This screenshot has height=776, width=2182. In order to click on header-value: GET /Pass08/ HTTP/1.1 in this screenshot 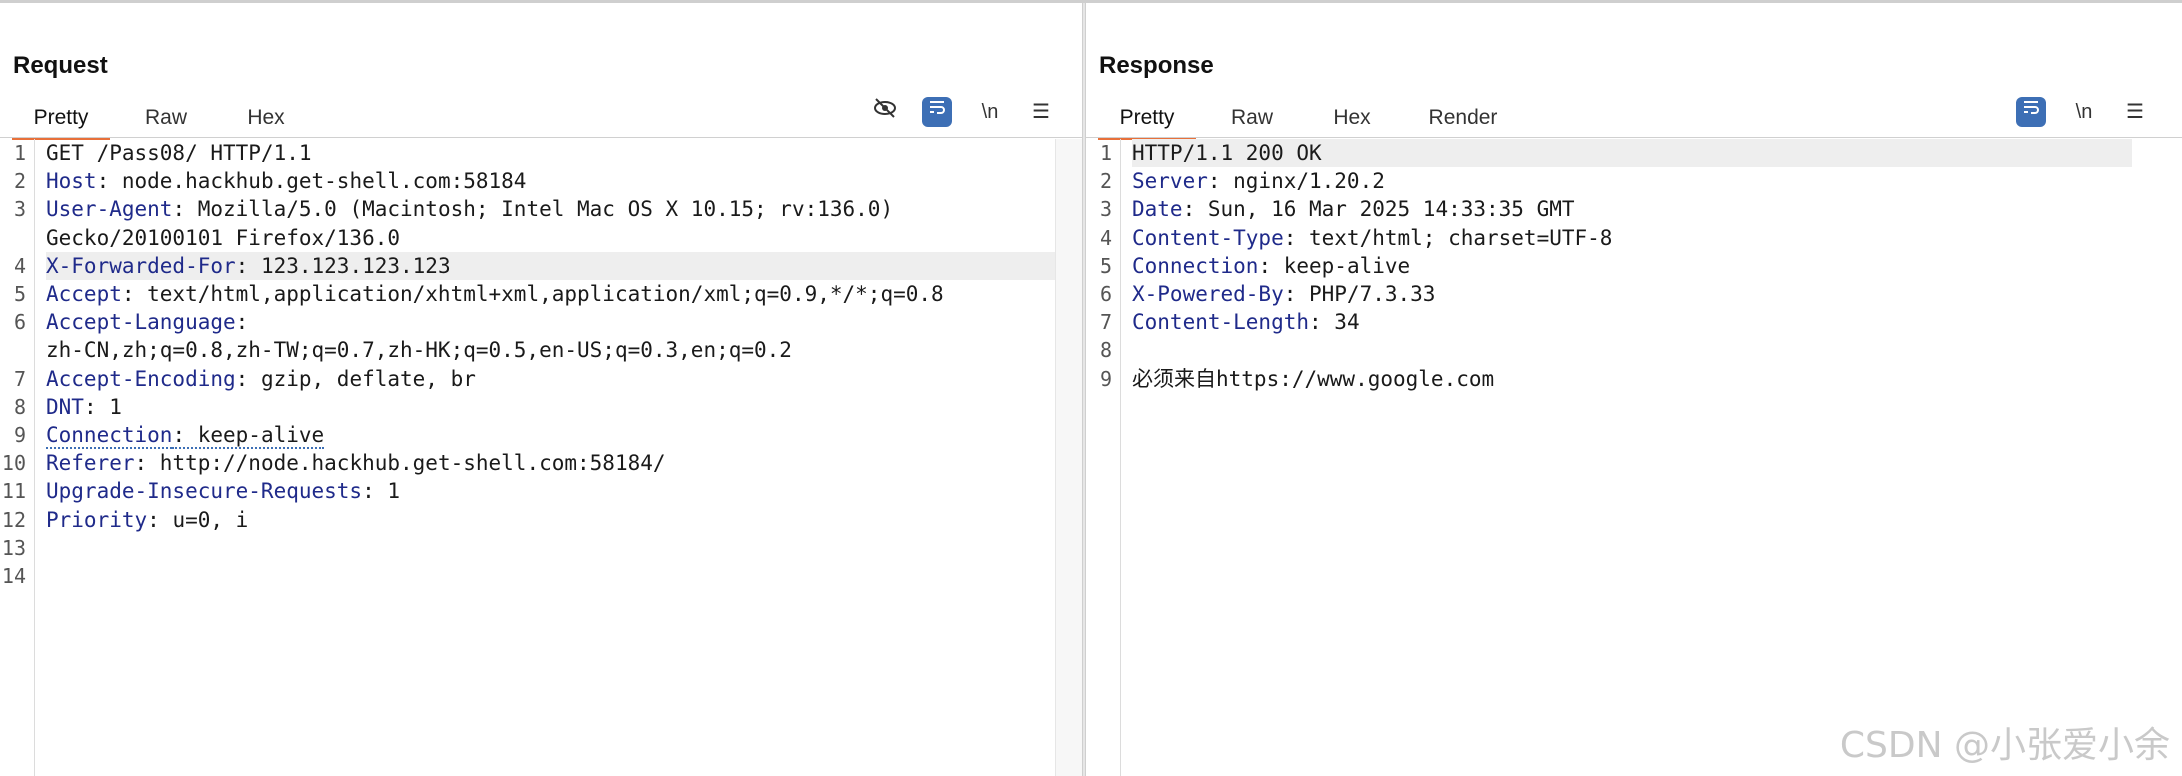, I will do `click(179, 153)`.